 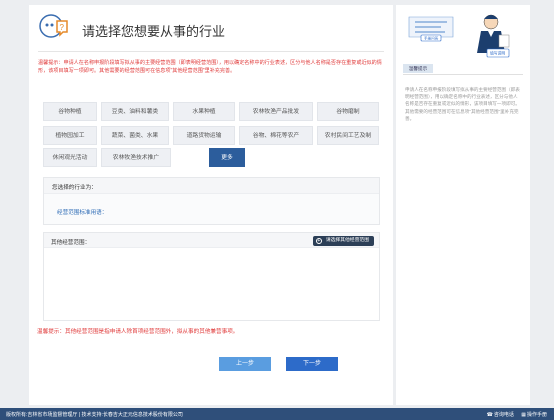 What do you see at coordinates (227, 157) in the screenshot?
I see `more-button: 更多` at bounding box center [227, 157].